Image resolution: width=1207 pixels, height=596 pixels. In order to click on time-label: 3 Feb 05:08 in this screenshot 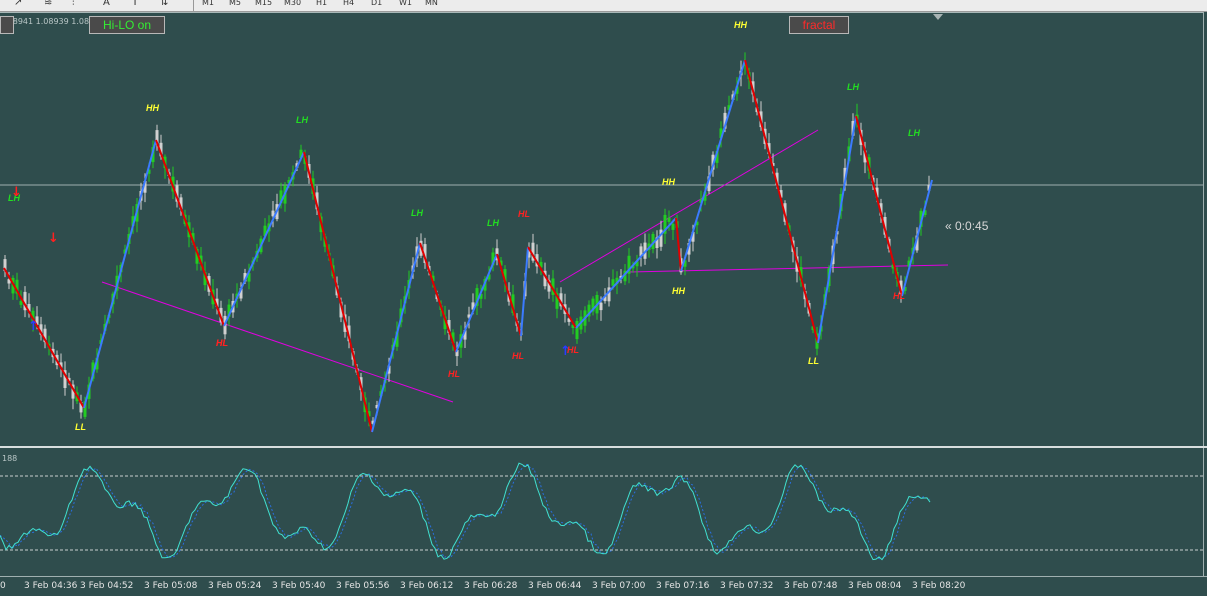, I will do `click(171, 586)`.